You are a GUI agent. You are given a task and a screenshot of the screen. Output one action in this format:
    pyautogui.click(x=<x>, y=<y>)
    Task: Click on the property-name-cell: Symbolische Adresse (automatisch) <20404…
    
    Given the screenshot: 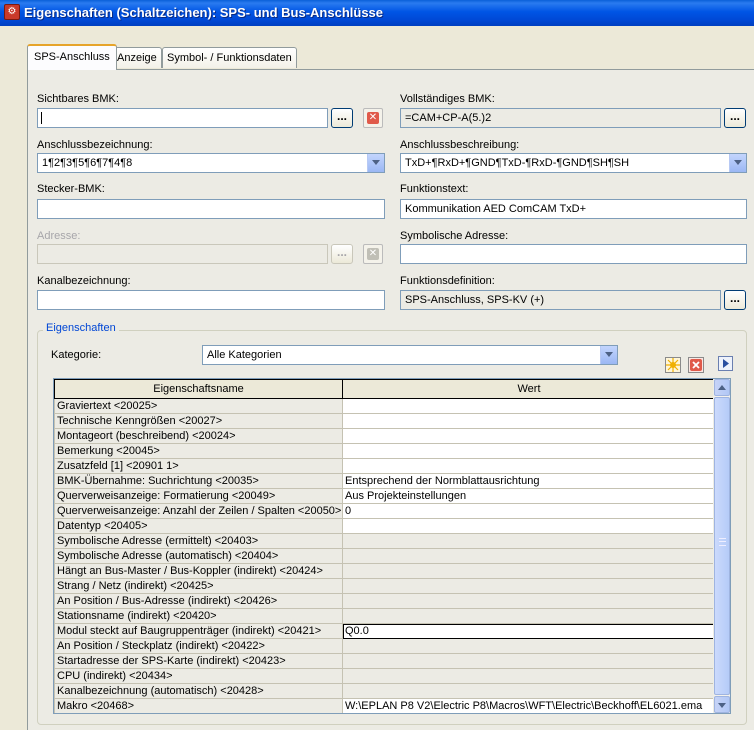 What is the action you would take?
    pyautogui.click(x=198, y=556)
    